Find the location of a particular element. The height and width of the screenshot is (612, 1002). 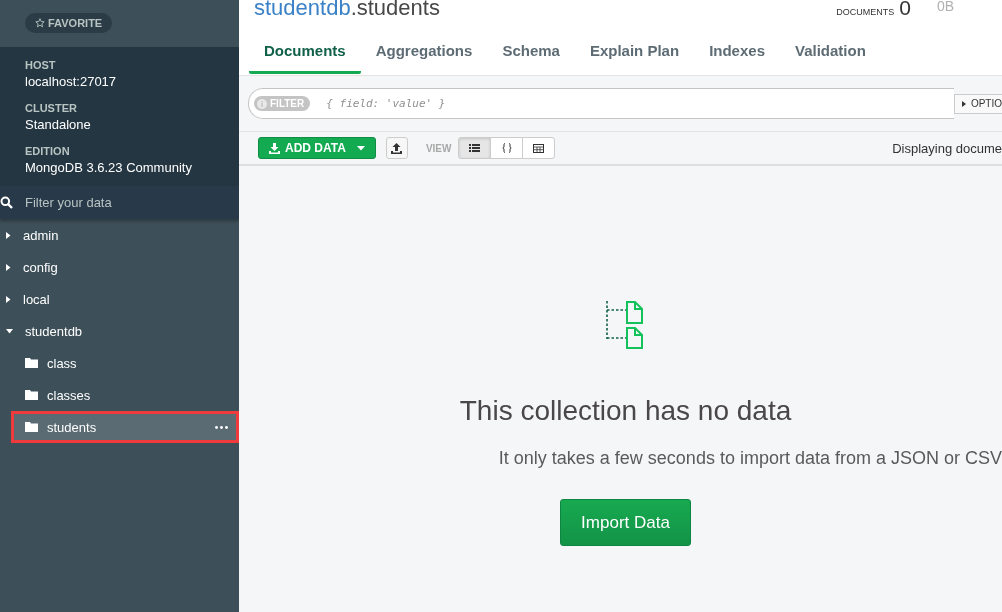

view-label: VIEW is located at coordinates (438, 148).